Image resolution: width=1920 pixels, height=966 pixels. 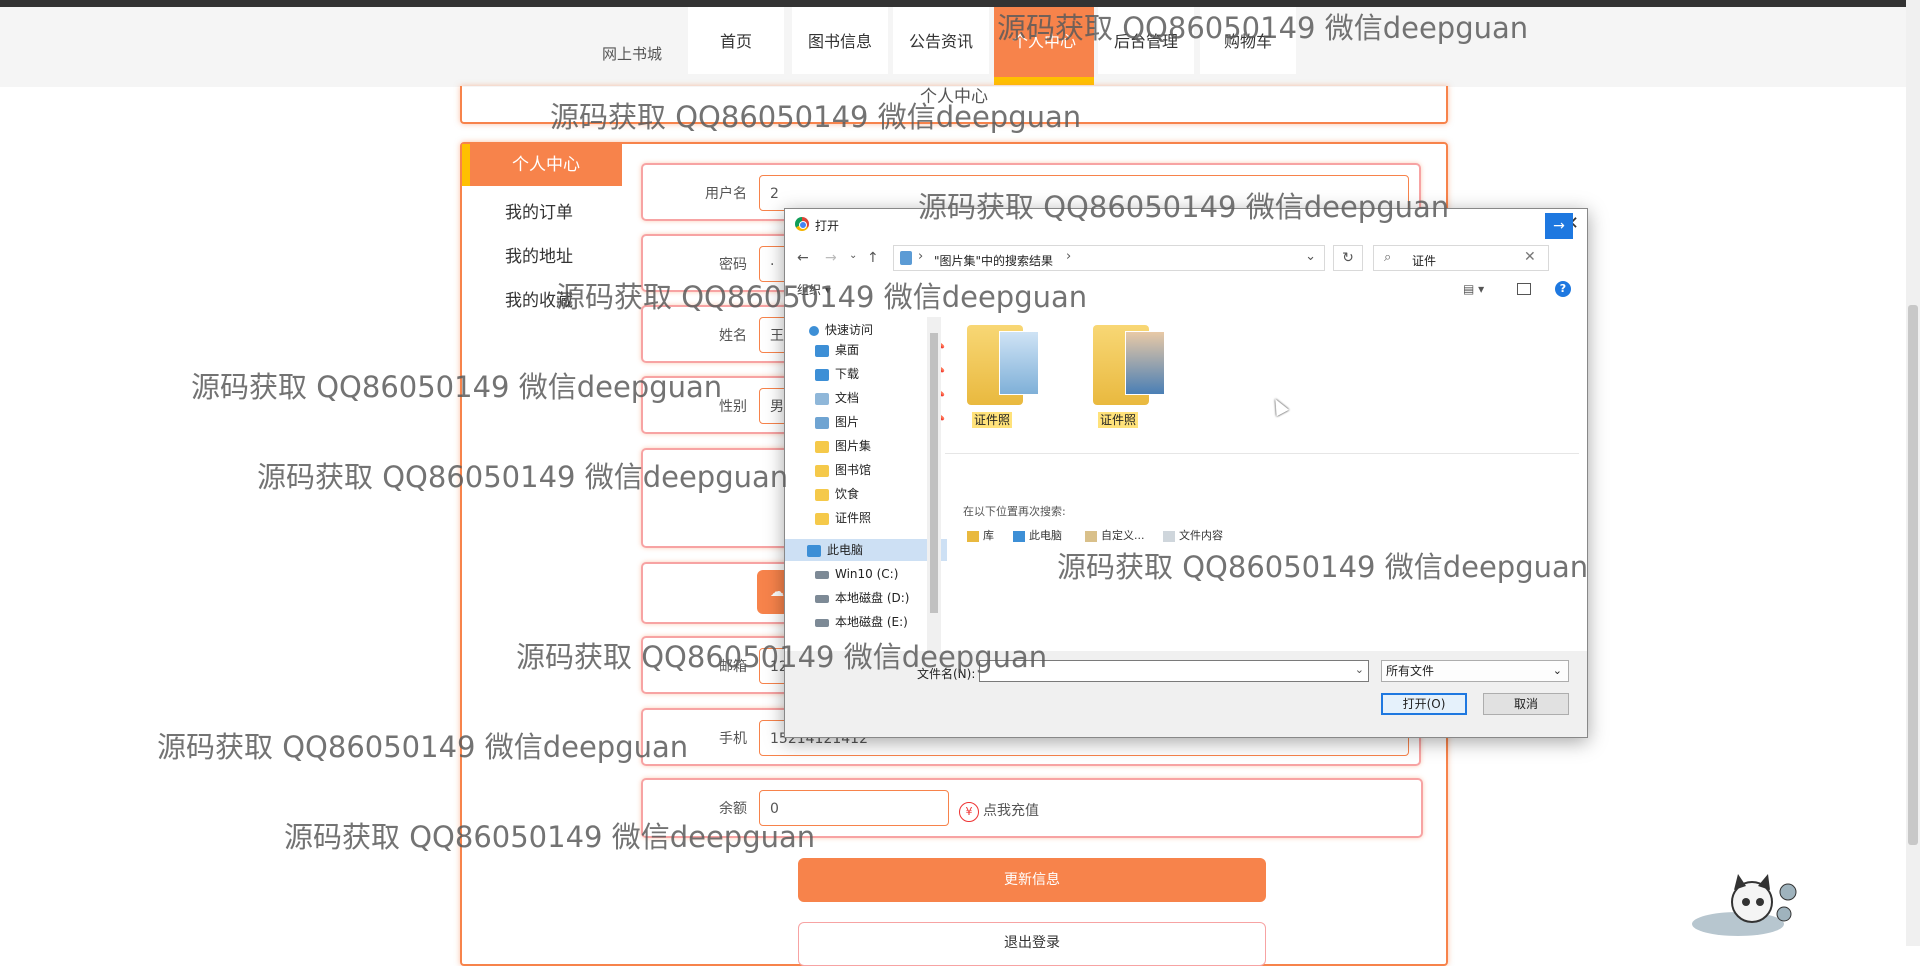 I want to click on up-arrow-icon: ↑, so click(x=873, y=258).